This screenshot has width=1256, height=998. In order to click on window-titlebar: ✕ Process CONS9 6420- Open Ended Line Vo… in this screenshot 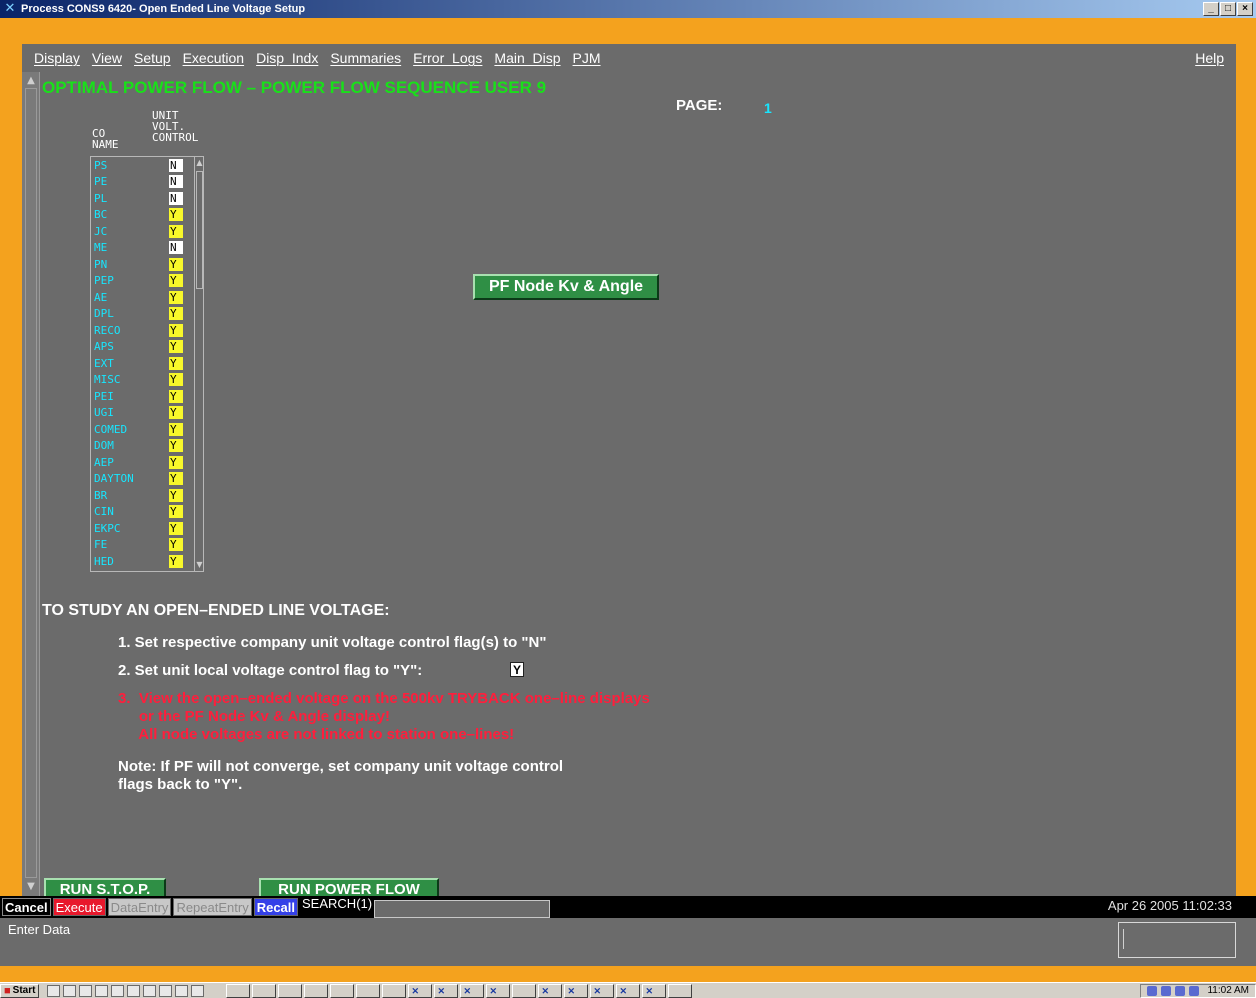, I will do `click(628, 9)`.